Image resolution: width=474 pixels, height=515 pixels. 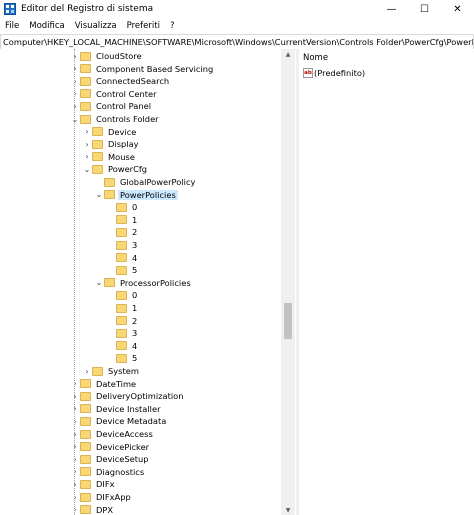 What do you see at coordinates (315, 58) in the screenshot?
I see `column-header-name: Nome` at bounding box center [315, 58].